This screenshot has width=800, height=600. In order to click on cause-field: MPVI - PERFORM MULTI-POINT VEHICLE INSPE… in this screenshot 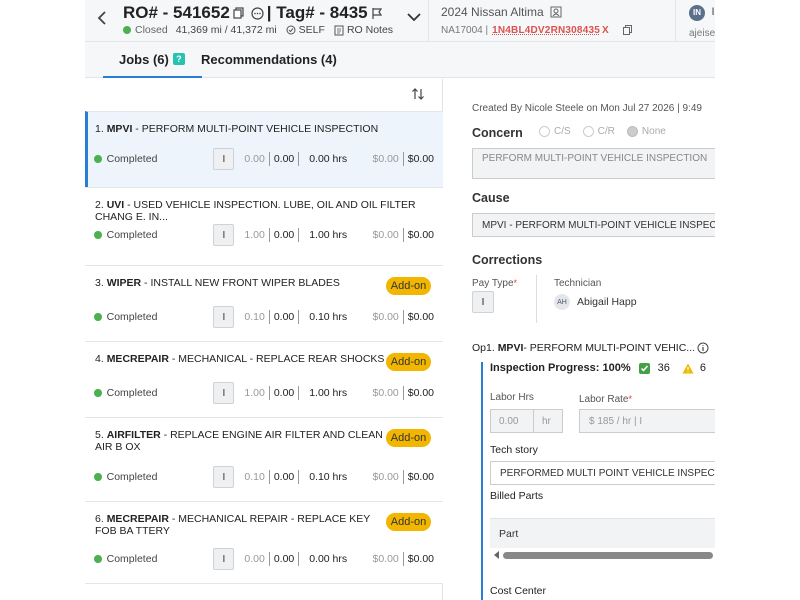, I will do `click(593, 225)`.